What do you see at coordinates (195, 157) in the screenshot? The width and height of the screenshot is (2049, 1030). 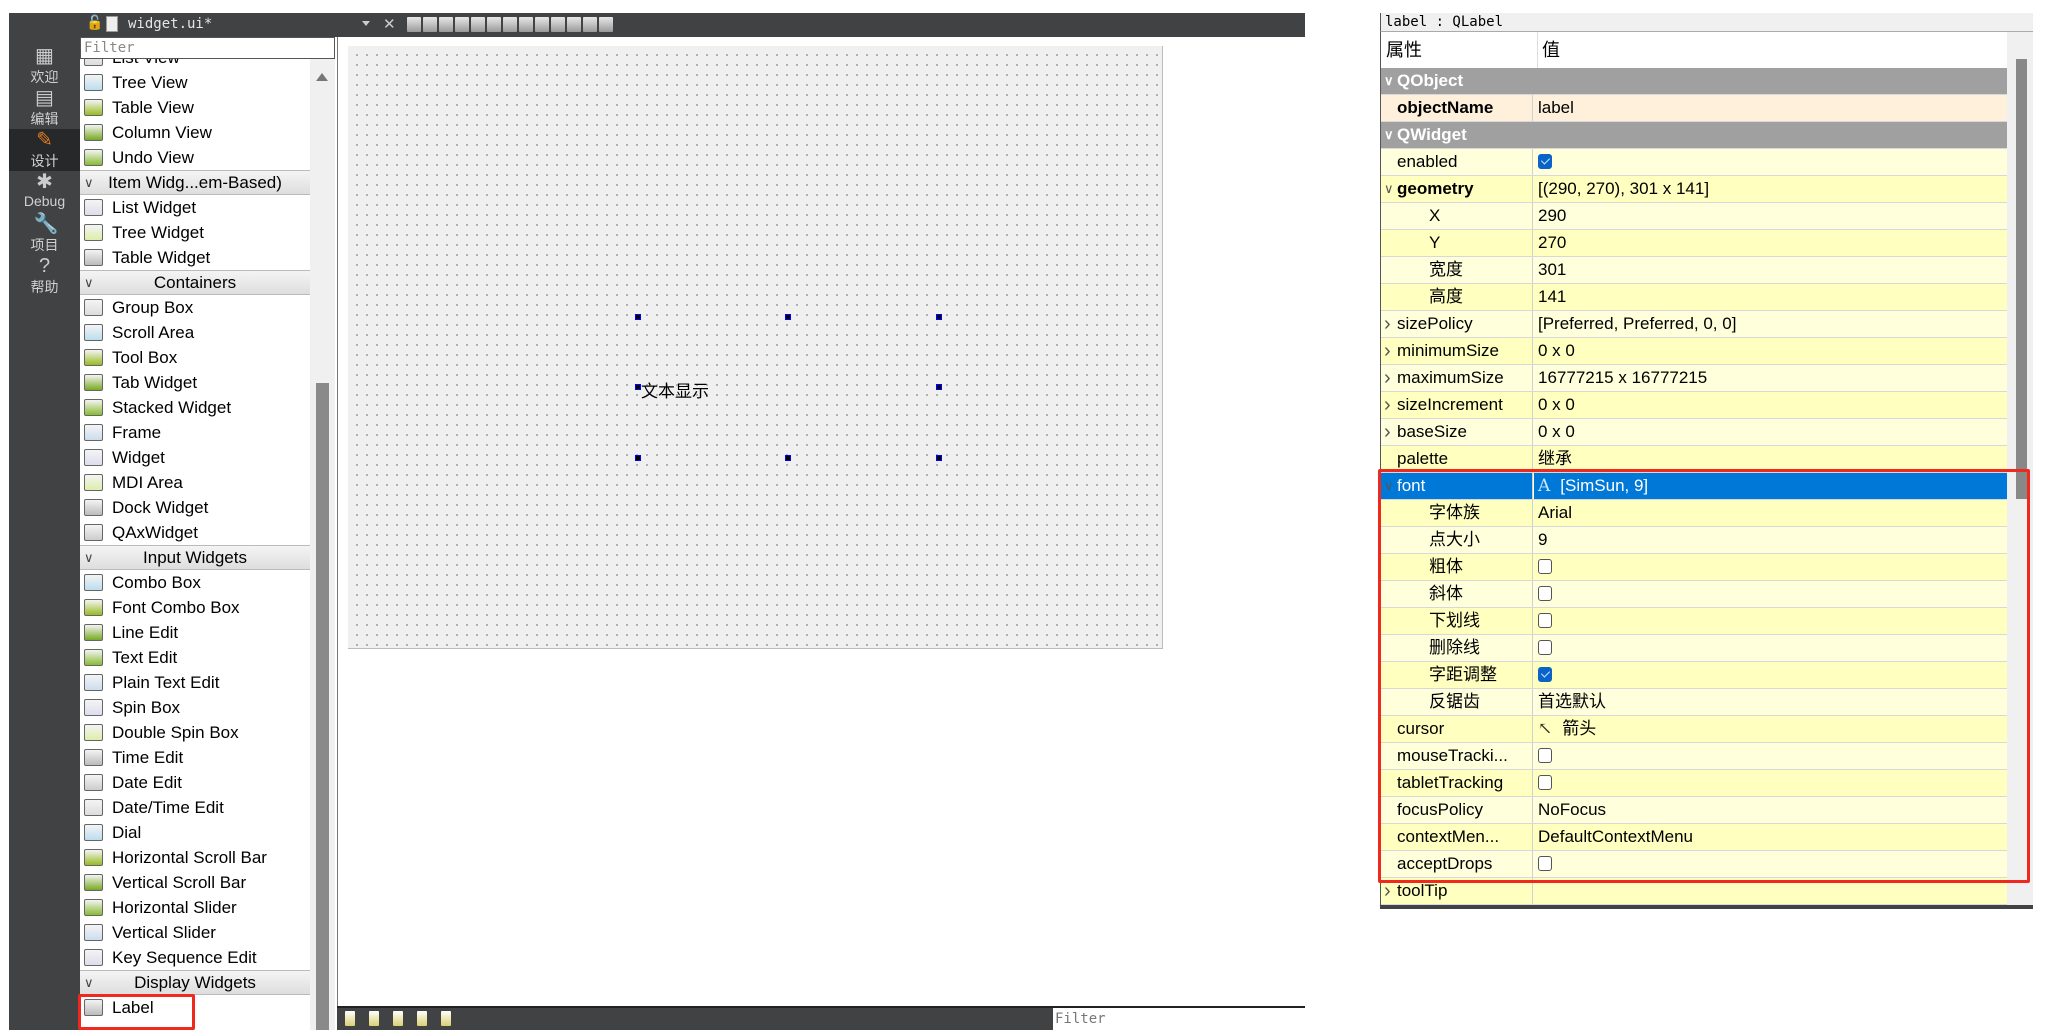 I see `widget-item-undo-view: Undo View` at bounding box center [195, 157].